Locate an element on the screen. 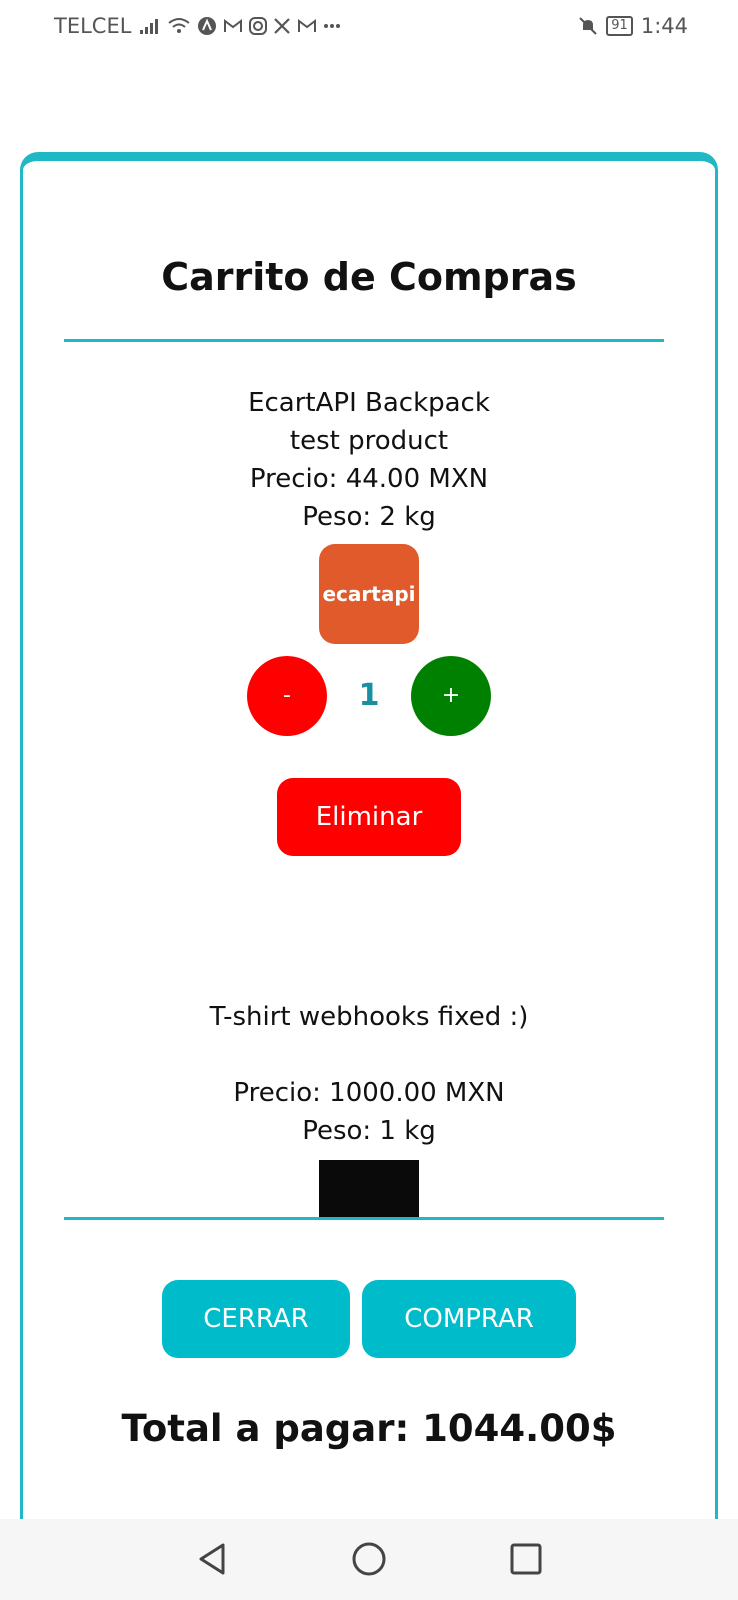 This screenshot has width=738, height=1600. system-nav-bar is located at coordinates (369, 1559).